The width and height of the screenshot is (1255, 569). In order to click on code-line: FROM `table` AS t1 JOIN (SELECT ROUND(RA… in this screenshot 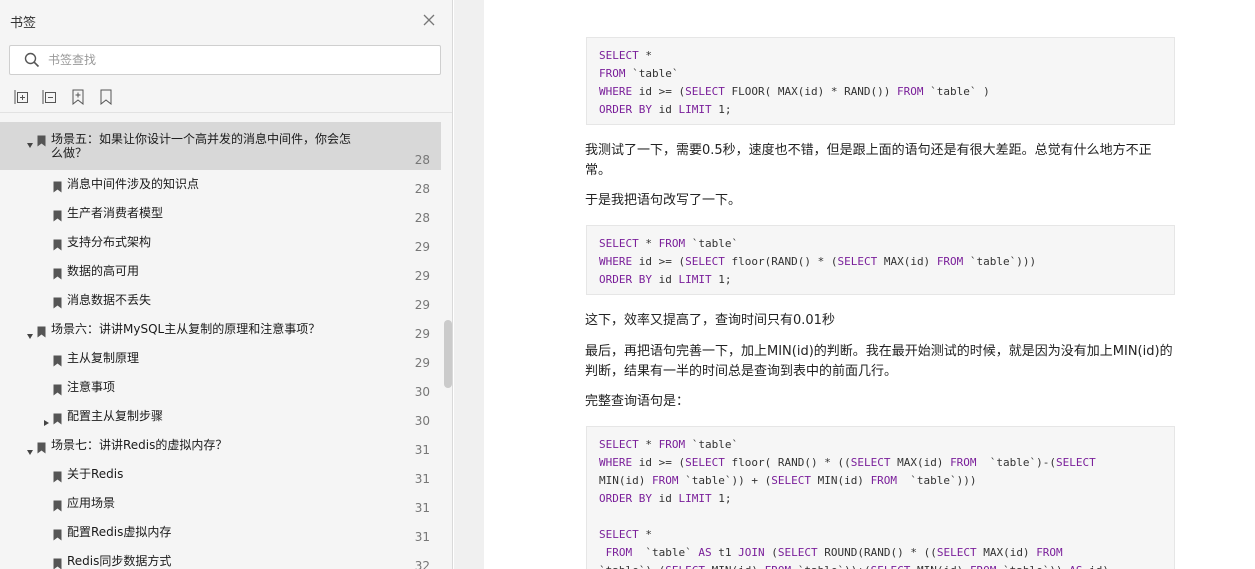, I will do `click(834, 552)`.